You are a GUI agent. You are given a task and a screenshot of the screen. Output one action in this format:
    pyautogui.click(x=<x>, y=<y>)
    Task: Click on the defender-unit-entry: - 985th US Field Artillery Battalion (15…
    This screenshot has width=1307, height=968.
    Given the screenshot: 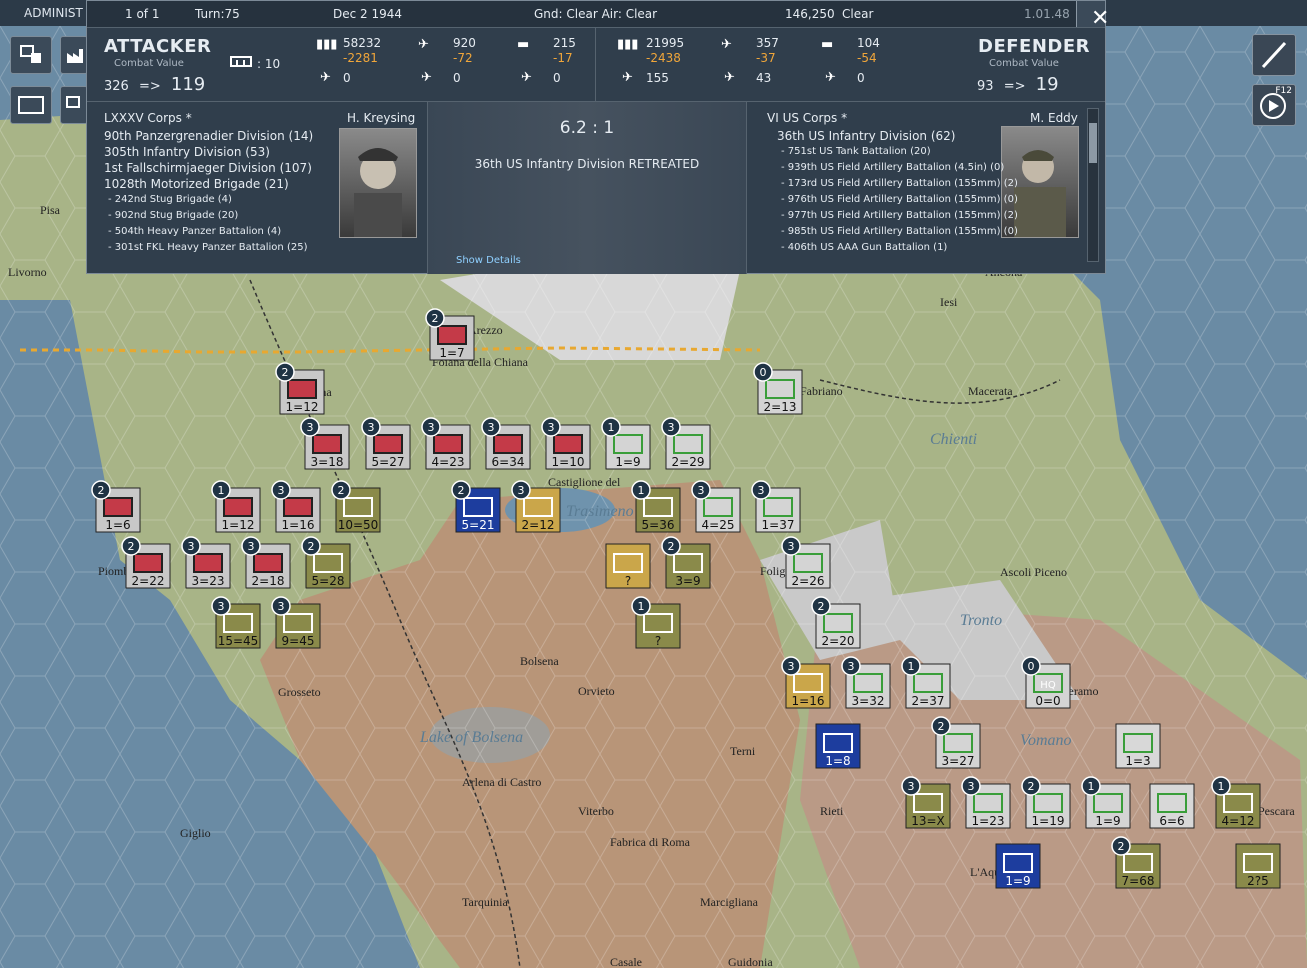 What is the action you would take?
    pyautogui.click(x=897, y=232)
    